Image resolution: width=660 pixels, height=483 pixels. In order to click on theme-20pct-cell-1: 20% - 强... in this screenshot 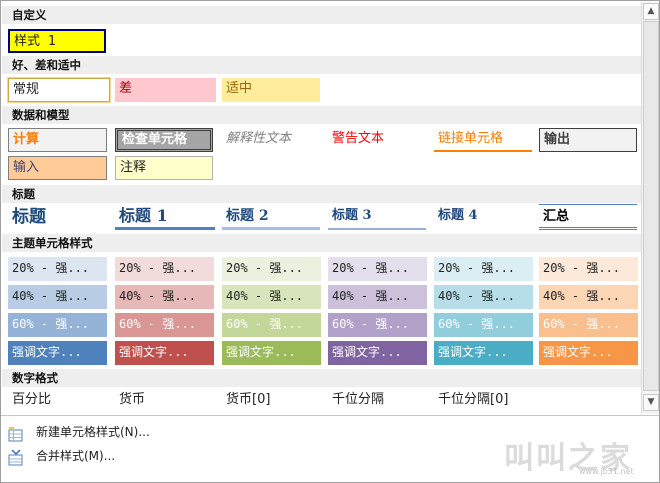, I will do `click(57, 269)`.